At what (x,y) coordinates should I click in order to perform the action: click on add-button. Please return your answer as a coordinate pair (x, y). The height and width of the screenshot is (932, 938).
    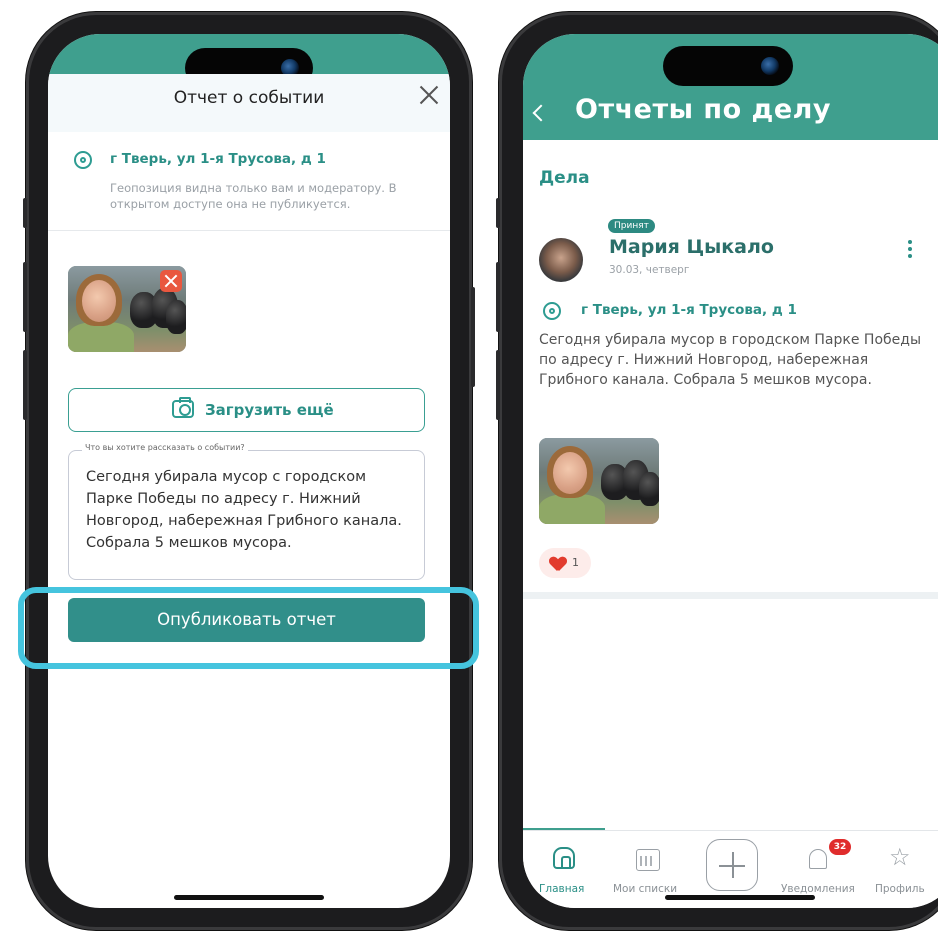
    Looking at the image, I should click on (732, 865).